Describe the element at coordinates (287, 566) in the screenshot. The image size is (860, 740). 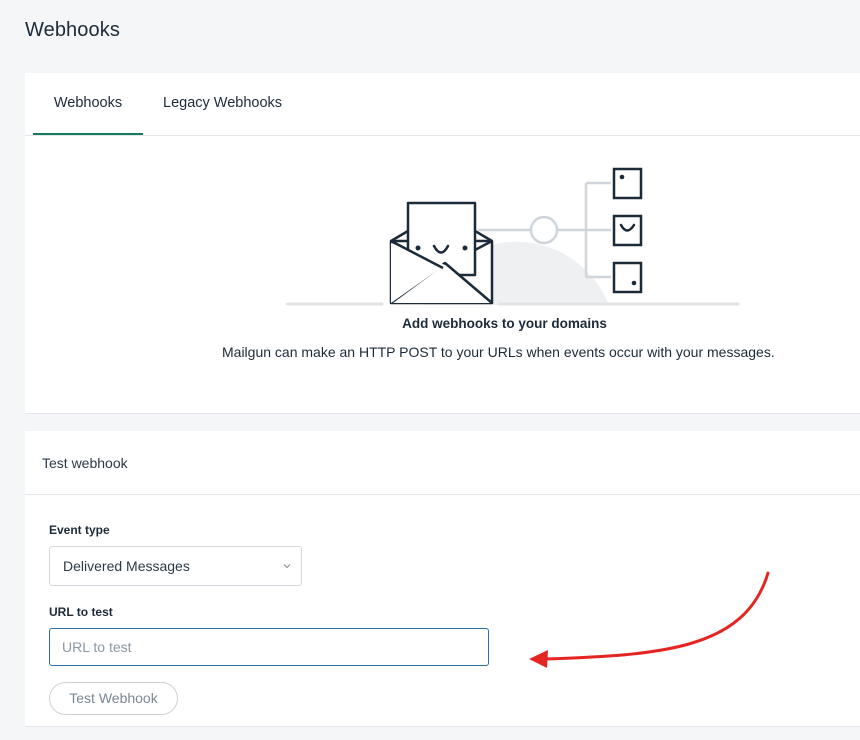
I see `chevron-down-icon` at that location.